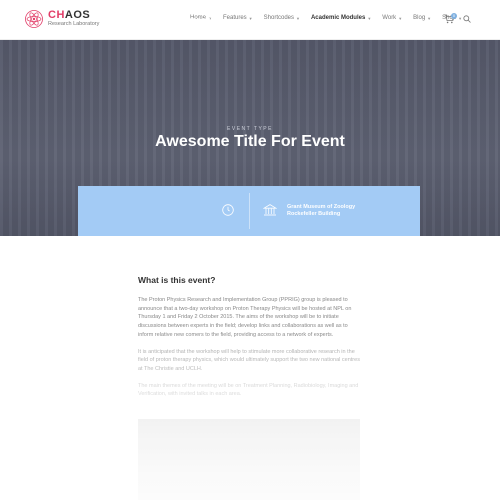  What do you see at coordinates (314, 214) in the screenshot?
I see `event-building: Rockefeller Building` at bounding box center [314, 214].